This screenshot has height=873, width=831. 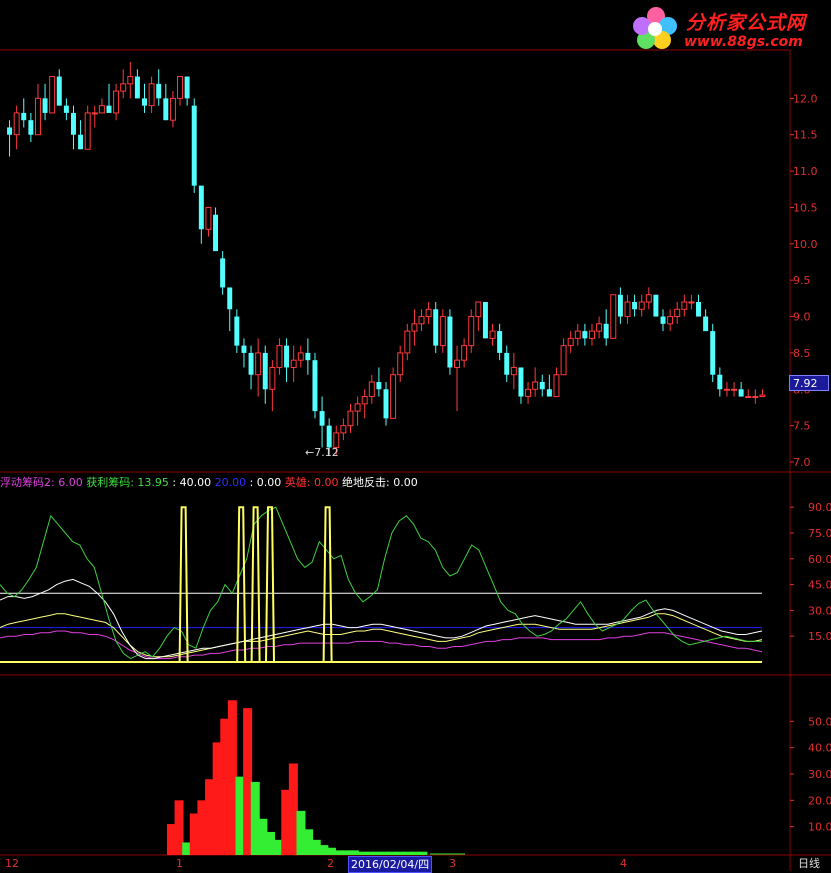 What do you see at coordinates (819, 721) in the screenshot?
I see `volume-tick-label: 50.0` at bounding box center [819, 721].